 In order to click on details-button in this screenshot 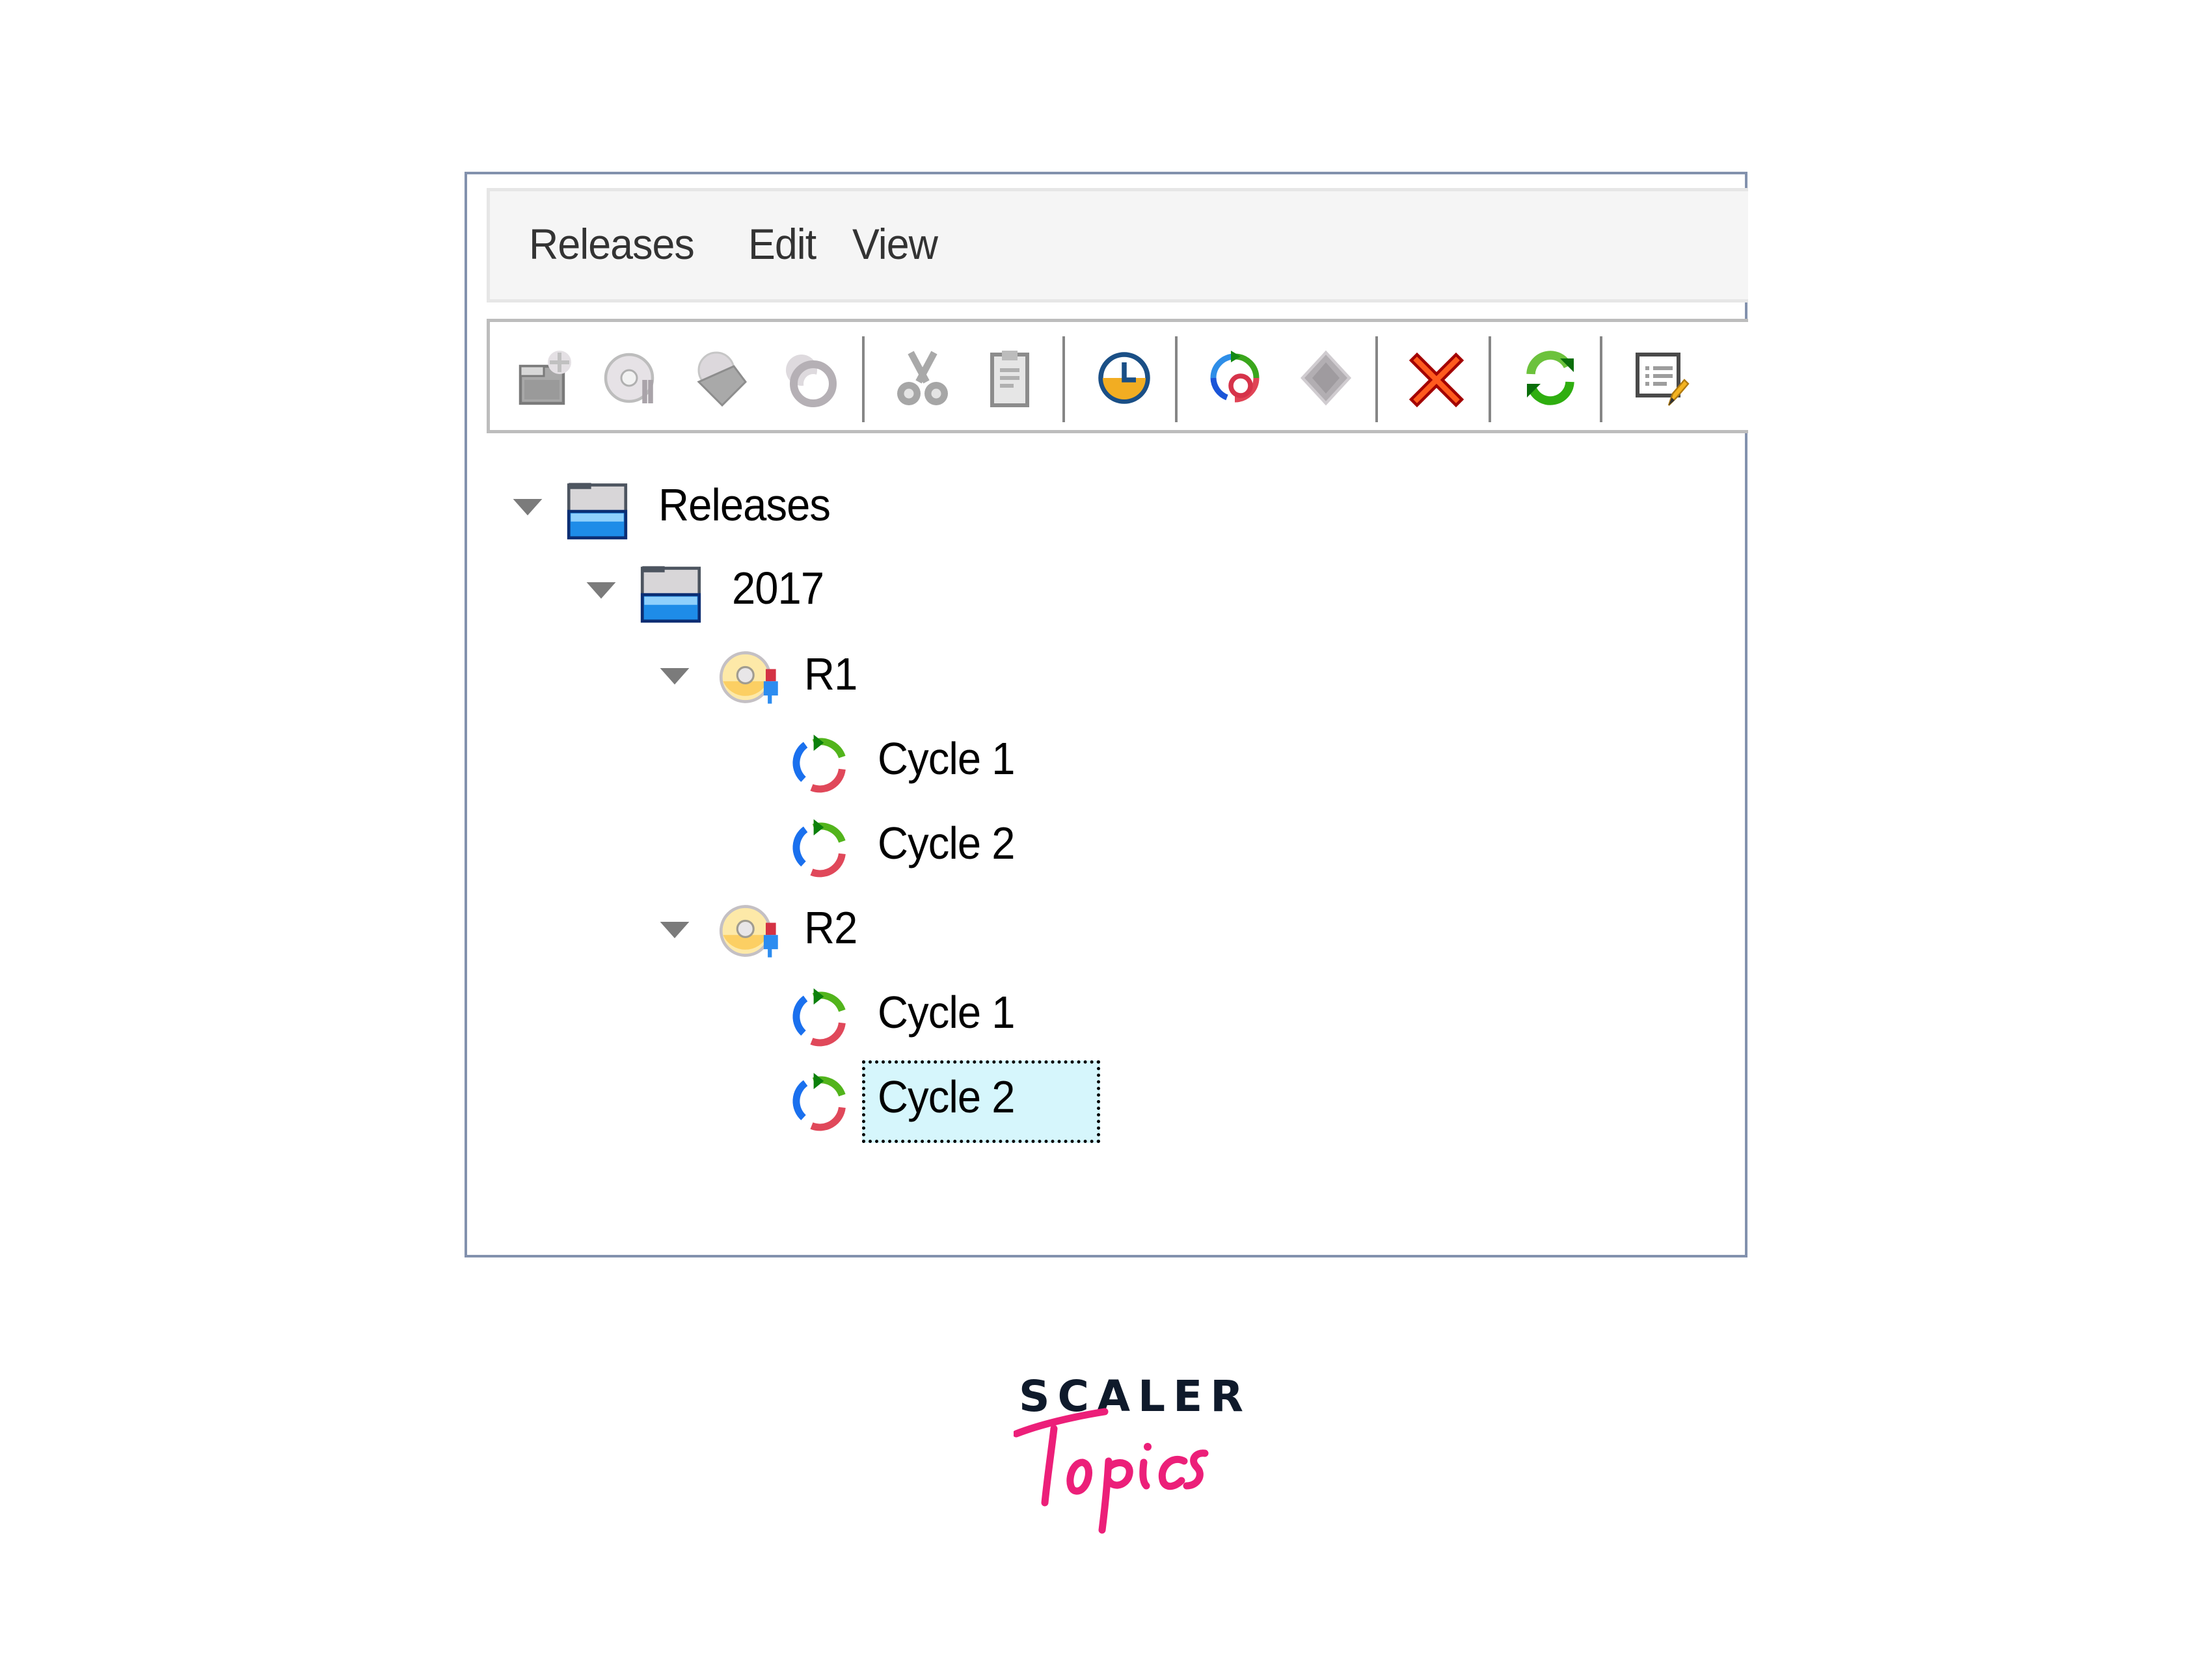, I will do `click(1660, 377)`.